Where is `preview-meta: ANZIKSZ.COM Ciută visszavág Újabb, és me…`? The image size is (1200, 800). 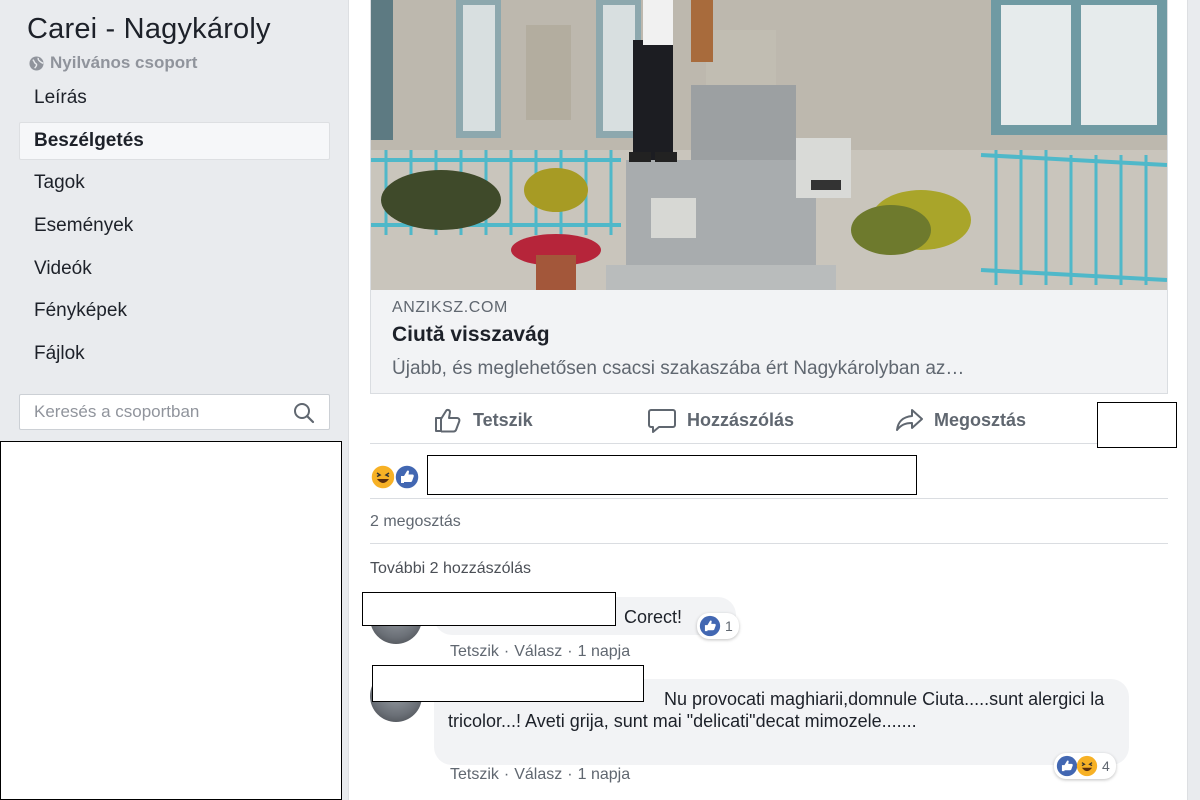
preview-meta: ANZIKSZ.COM Ciută visszavág Újabb, és me… is located at coordinates (769, 342).